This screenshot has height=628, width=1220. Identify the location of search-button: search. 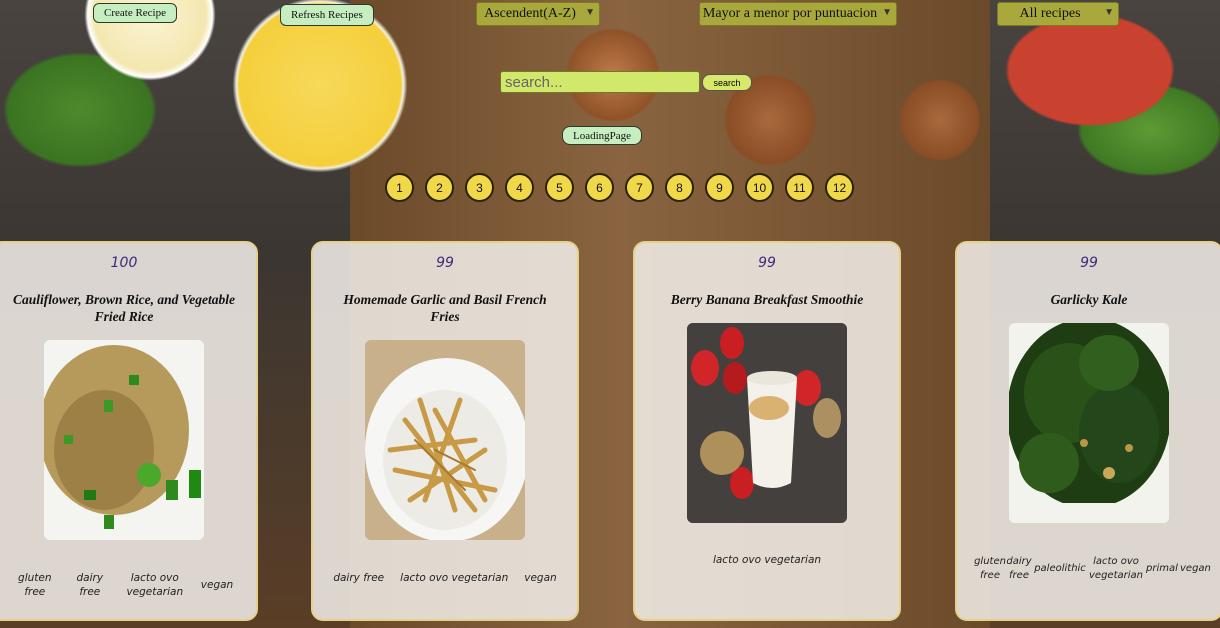
(727, 82).